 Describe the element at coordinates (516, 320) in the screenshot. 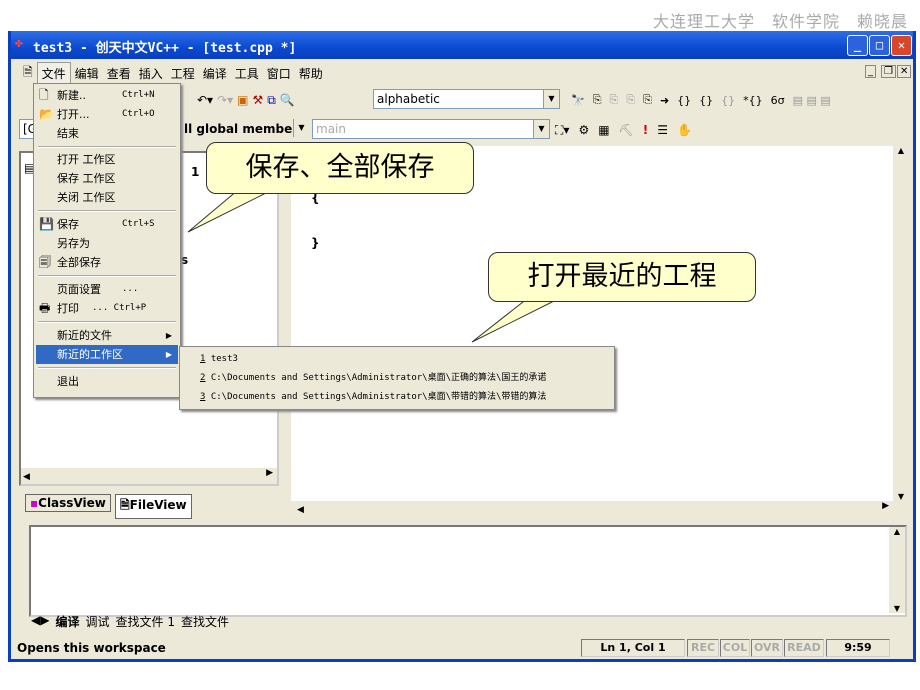

I see `recent-callout-pointer` at that location.